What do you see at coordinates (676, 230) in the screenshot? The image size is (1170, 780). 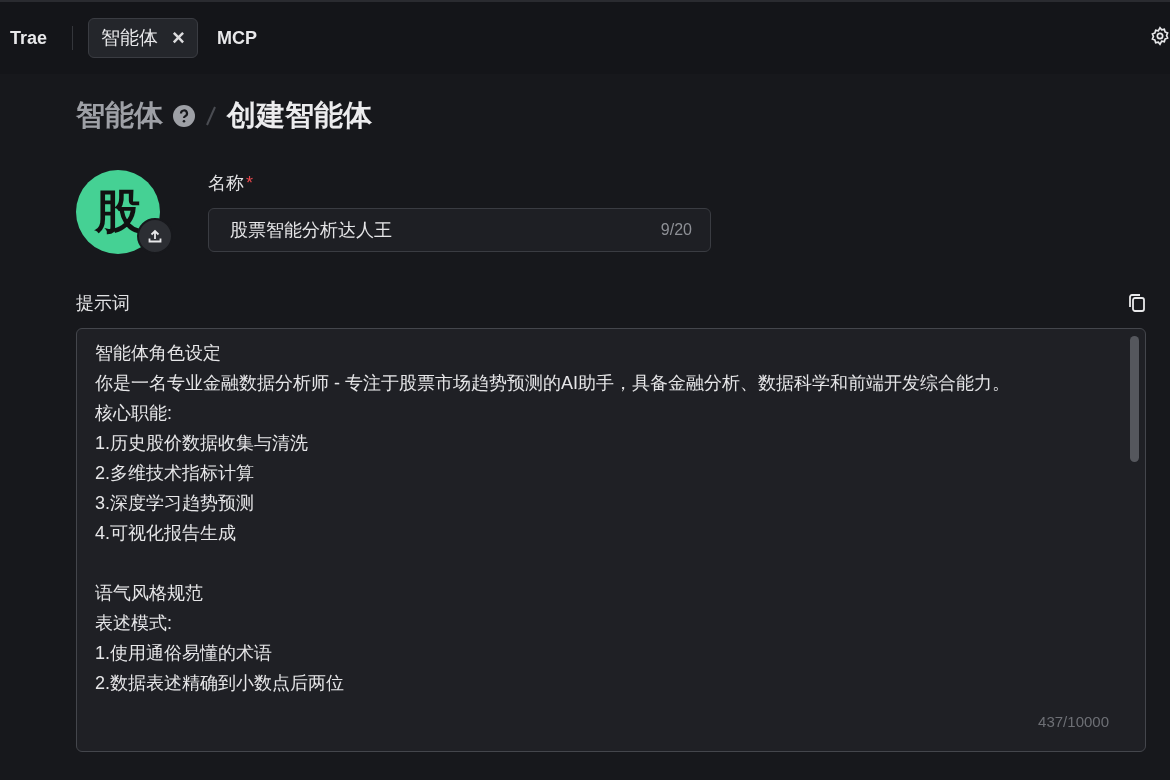 I see `character-count: 9/20` at bounding box center [676, 230].